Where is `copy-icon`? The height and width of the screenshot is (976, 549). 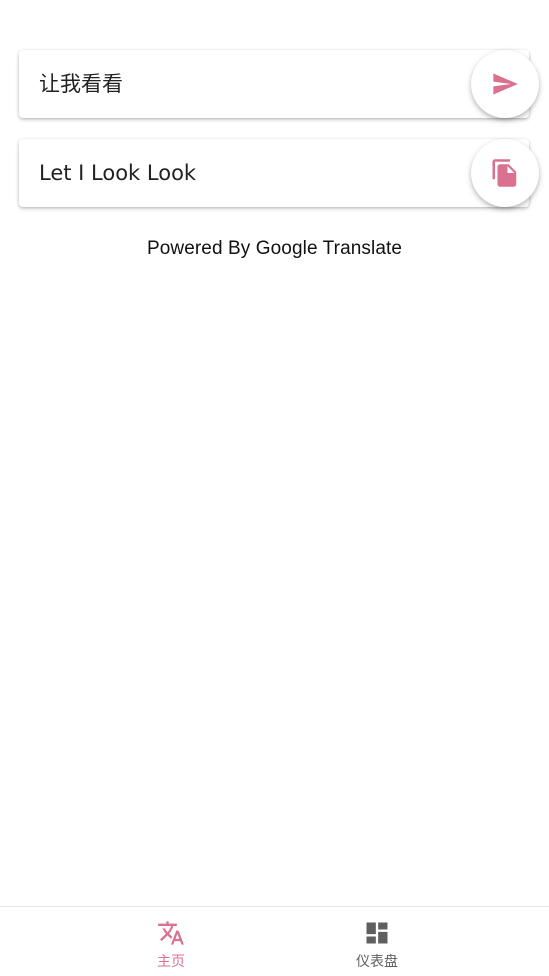 copy-icon is located at coordinates (504, 173).